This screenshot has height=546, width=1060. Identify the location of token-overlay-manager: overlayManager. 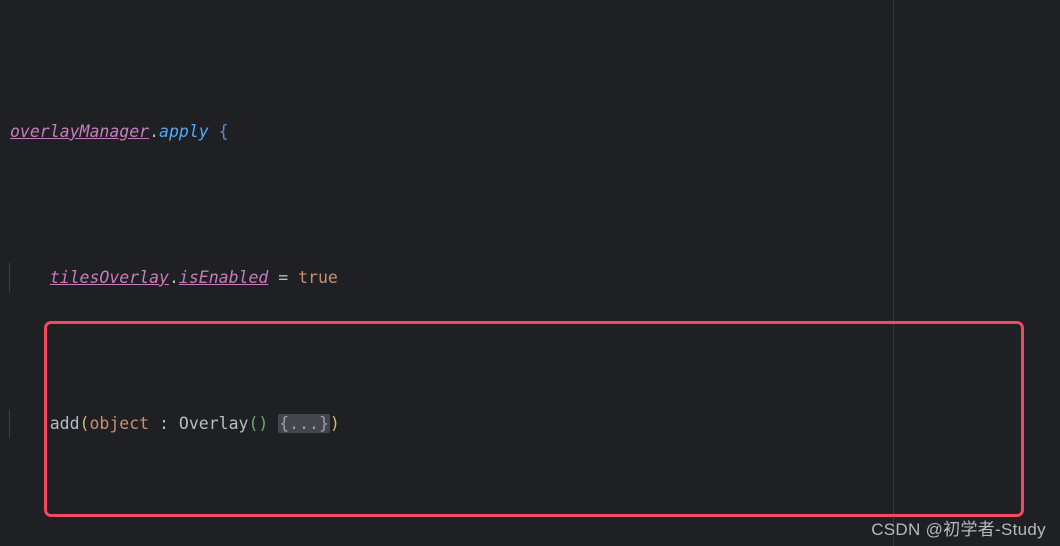
(80, 131).